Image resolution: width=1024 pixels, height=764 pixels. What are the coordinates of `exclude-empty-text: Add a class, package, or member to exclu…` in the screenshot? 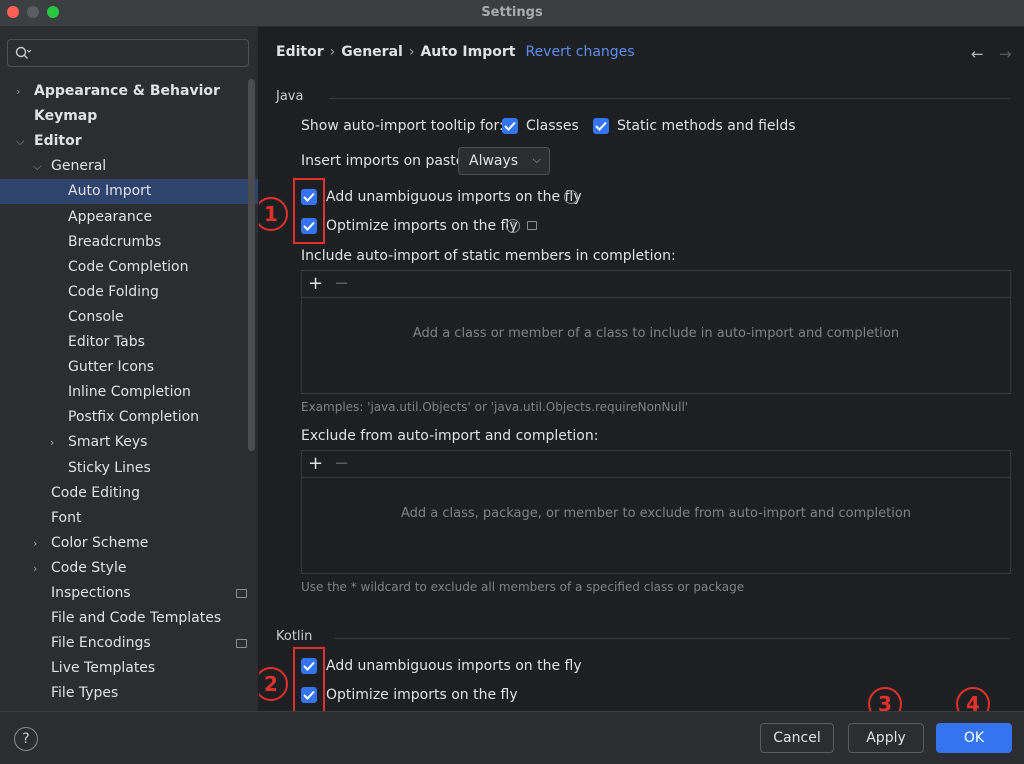 It's located at (656, 513).